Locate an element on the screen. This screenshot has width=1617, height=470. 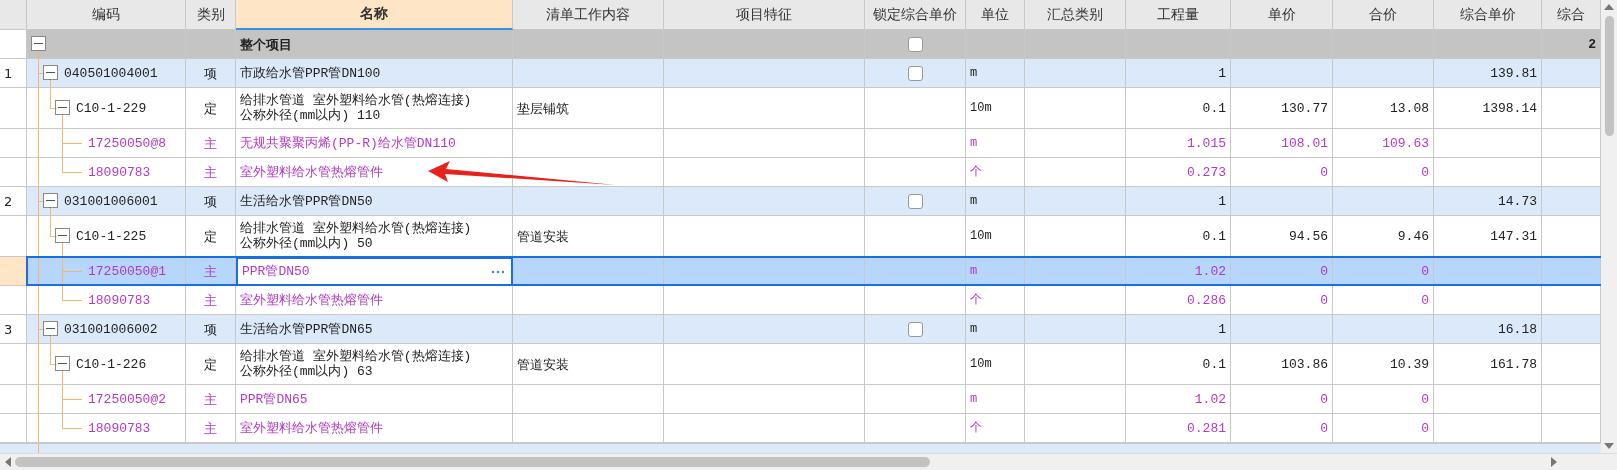
vertical-scrollbar is located at coordinates (1609, 226).